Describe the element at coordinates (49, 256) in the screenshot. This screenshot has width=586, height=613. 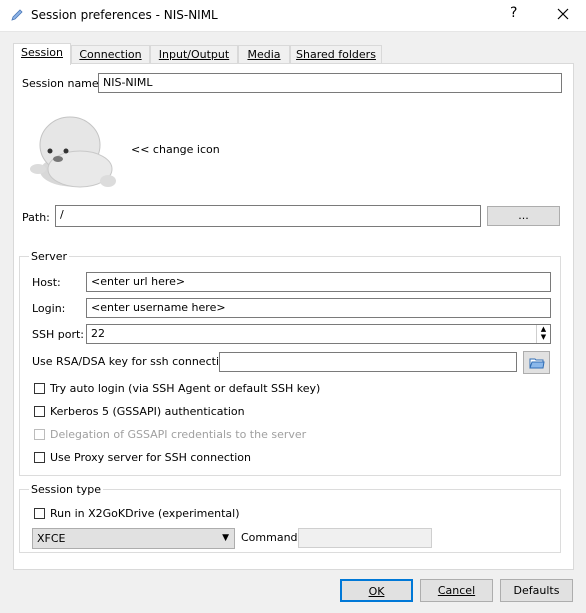
I see `server-group-title: Server` at that location.